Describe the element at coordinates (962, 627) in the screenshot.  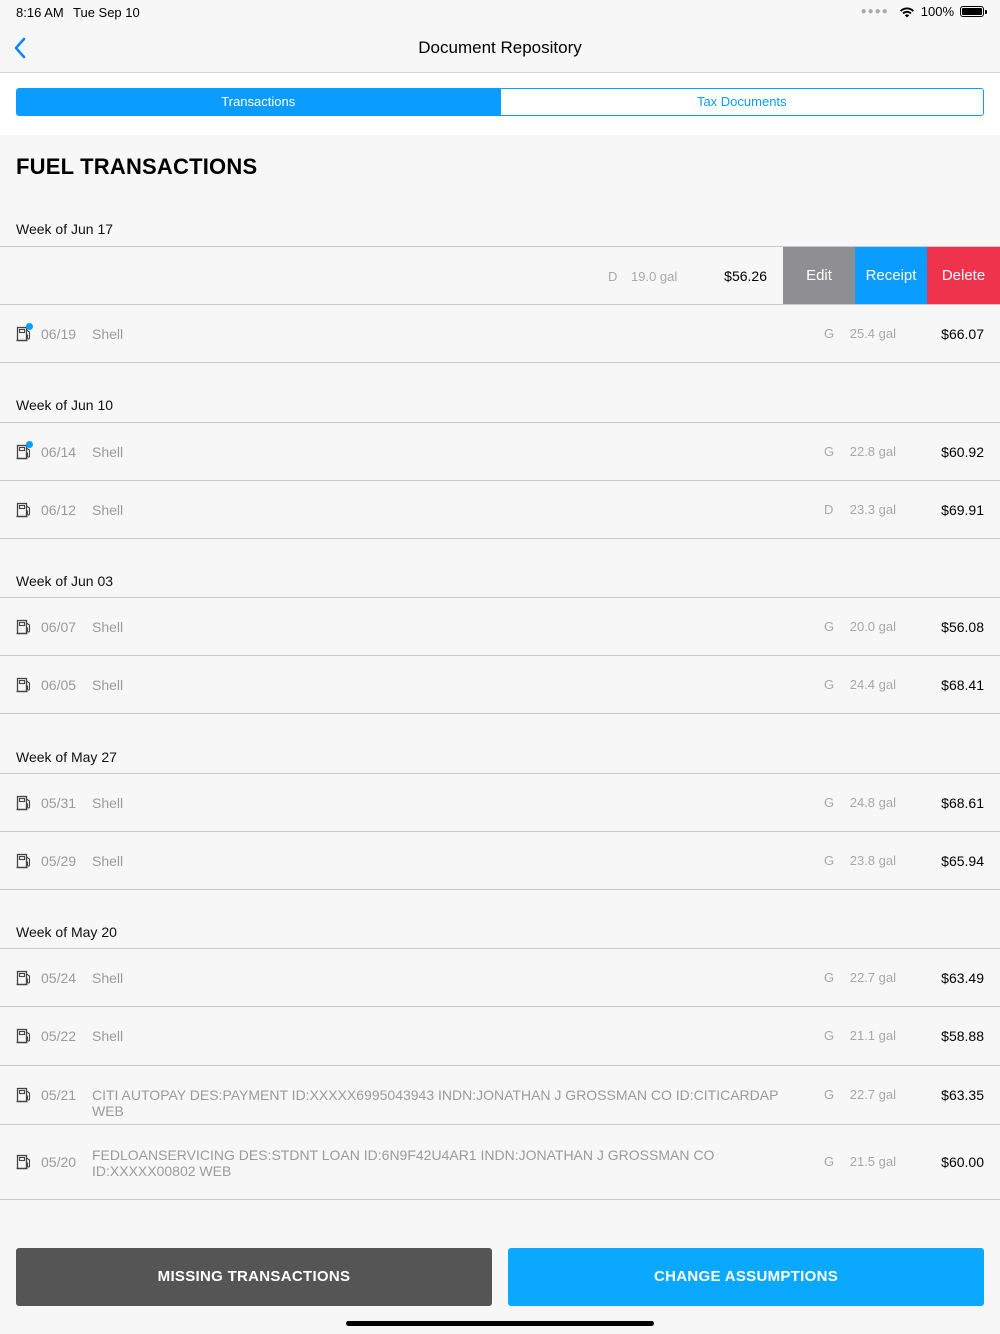
I see `amount: $56.08` at that location.